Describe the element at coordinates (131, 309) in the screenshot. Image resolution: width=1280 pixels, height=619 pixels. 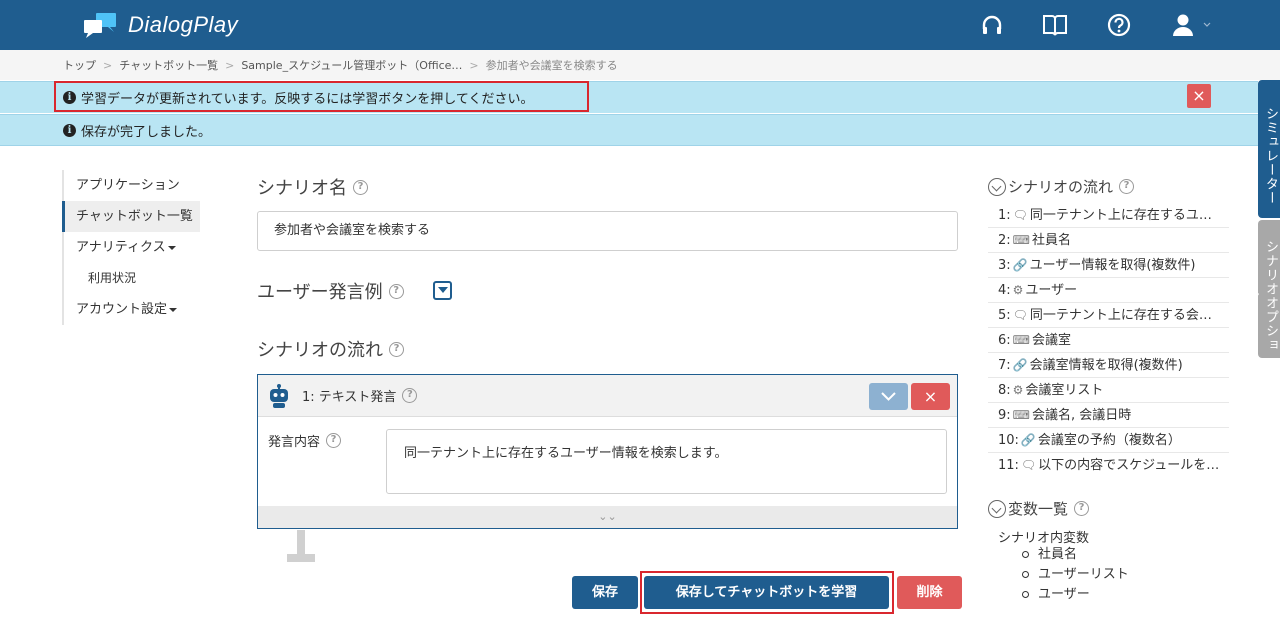
I see `sidebar-item-account-settings: アカウント設定` at that location.